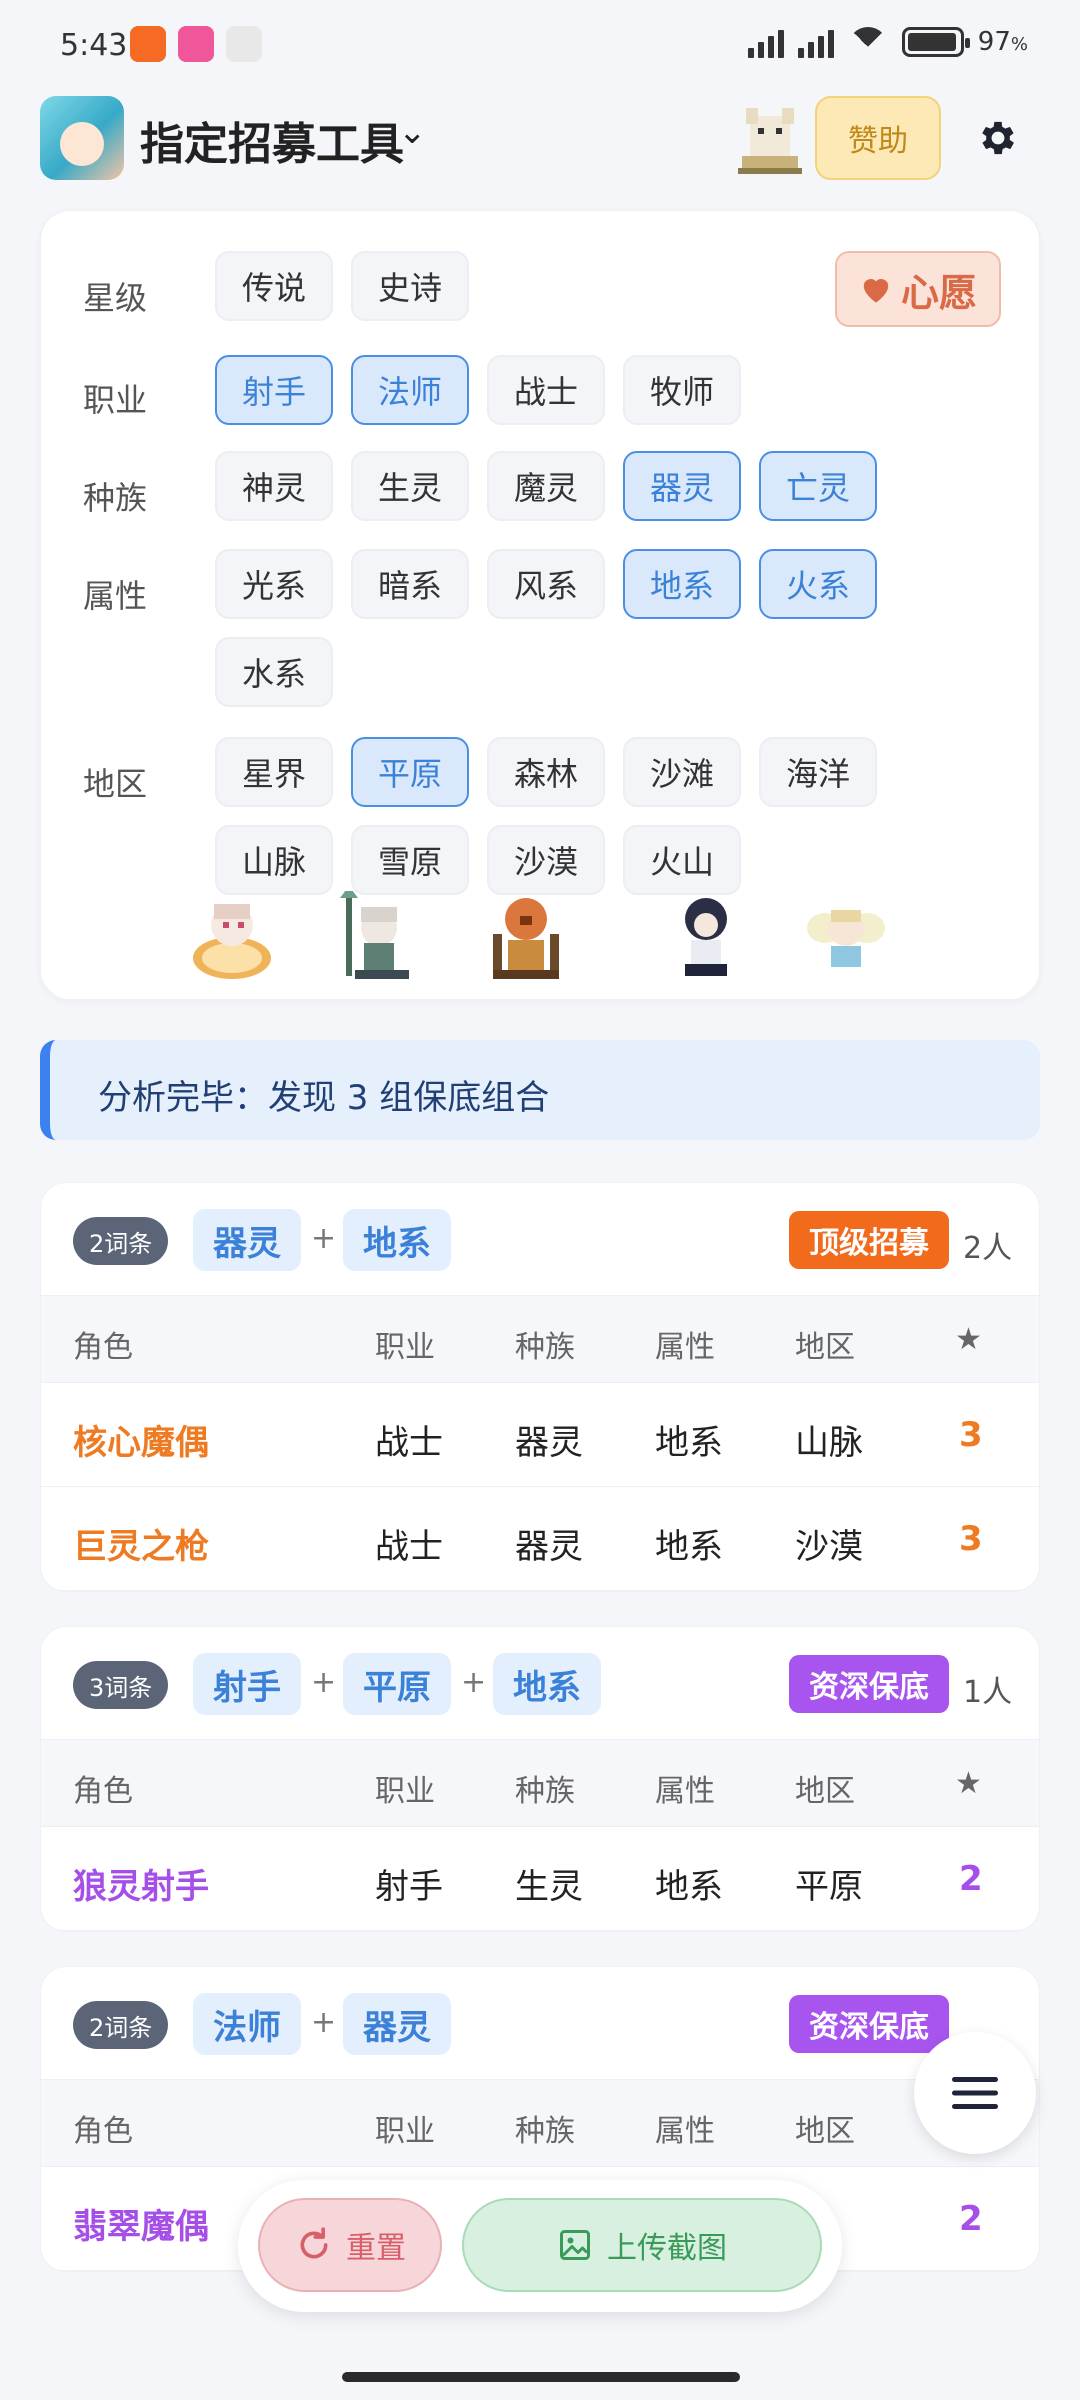 Image resolution: width=1080 pixels, height=2400 pixels. What do you see at coordinates (397, 1684) in the screenshot?
I see `combo-tag: 平原` at bounding box center [397, 1684].